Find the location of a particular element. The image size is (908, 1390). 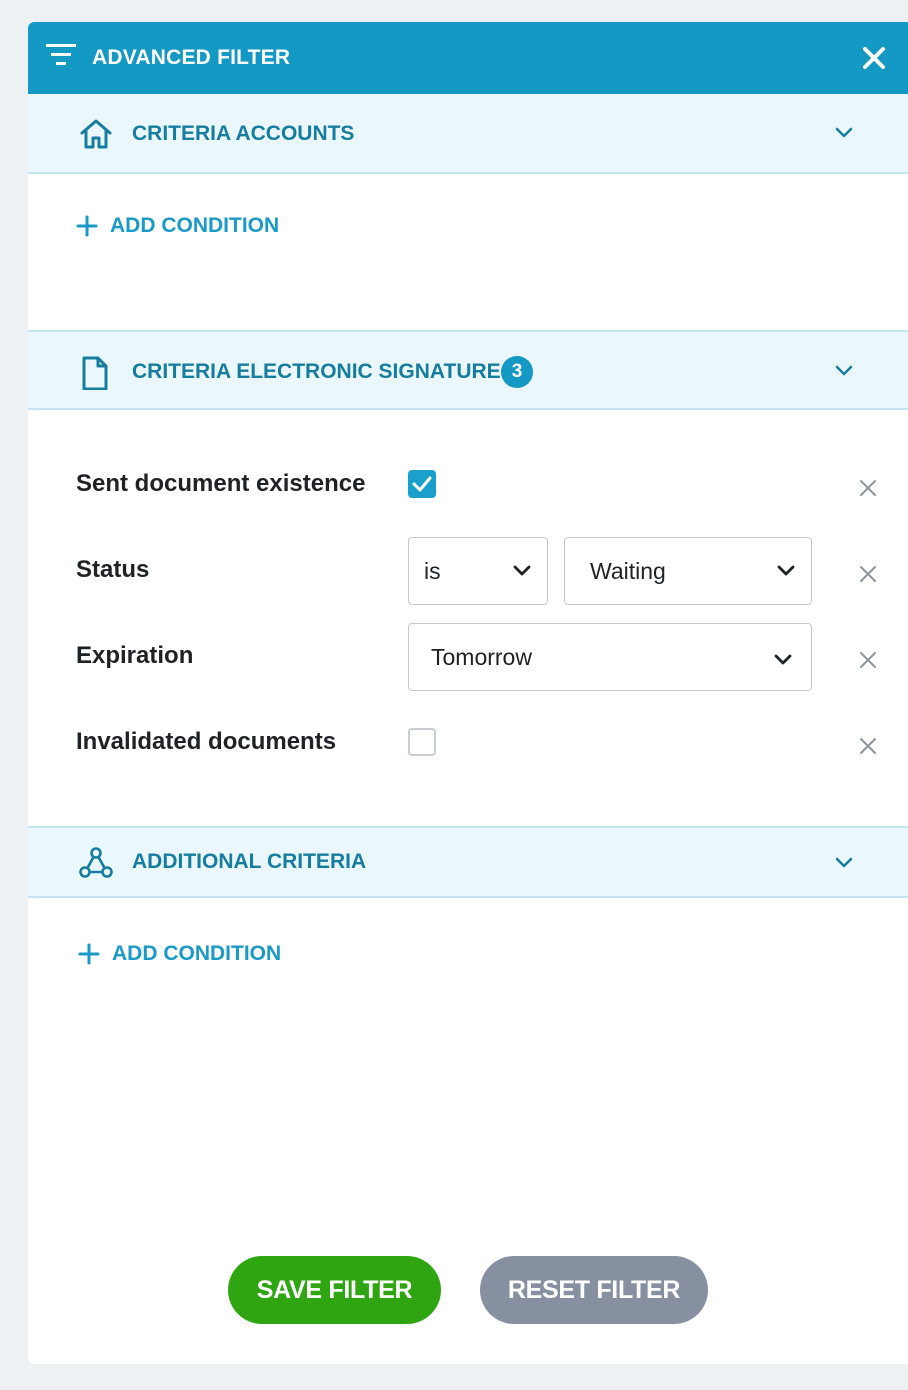

document-icon is located at coordinates (95, 373).